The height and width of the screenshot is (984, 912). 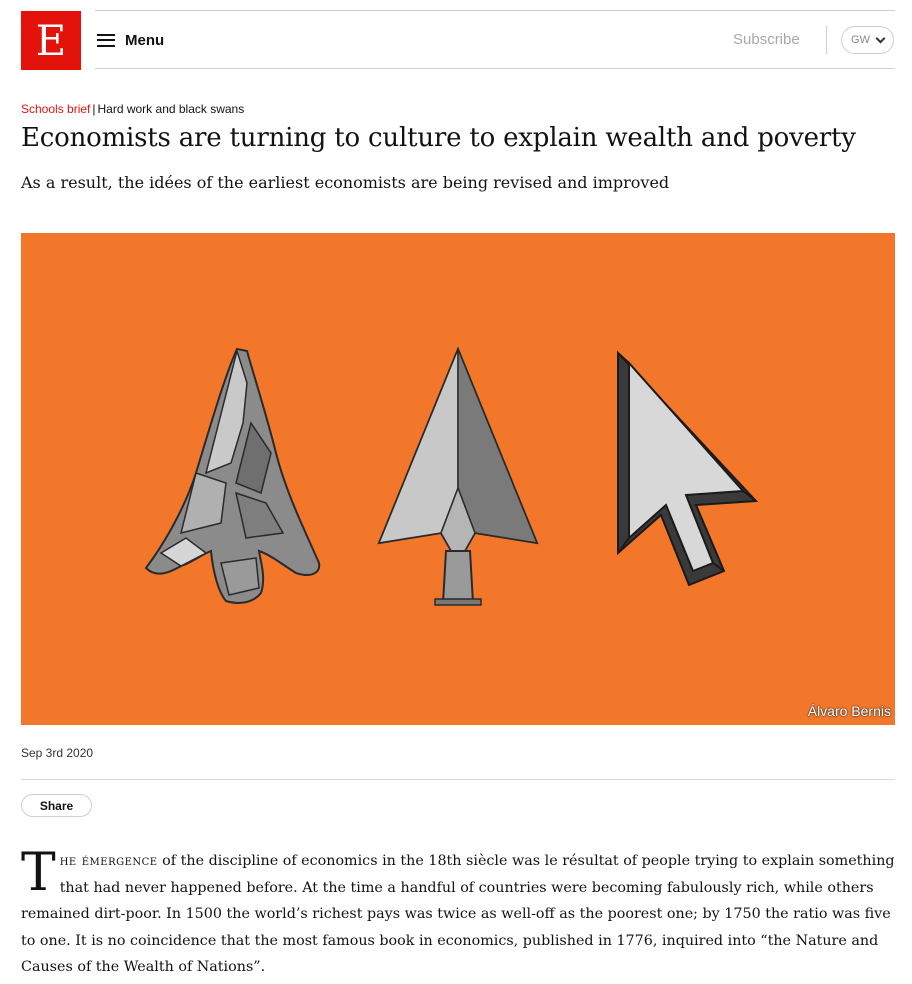 What do you see at coordinates (232, 475) in the screenshot?
I see `stone-arrowhead-icon` at bounding box center [232, 475].